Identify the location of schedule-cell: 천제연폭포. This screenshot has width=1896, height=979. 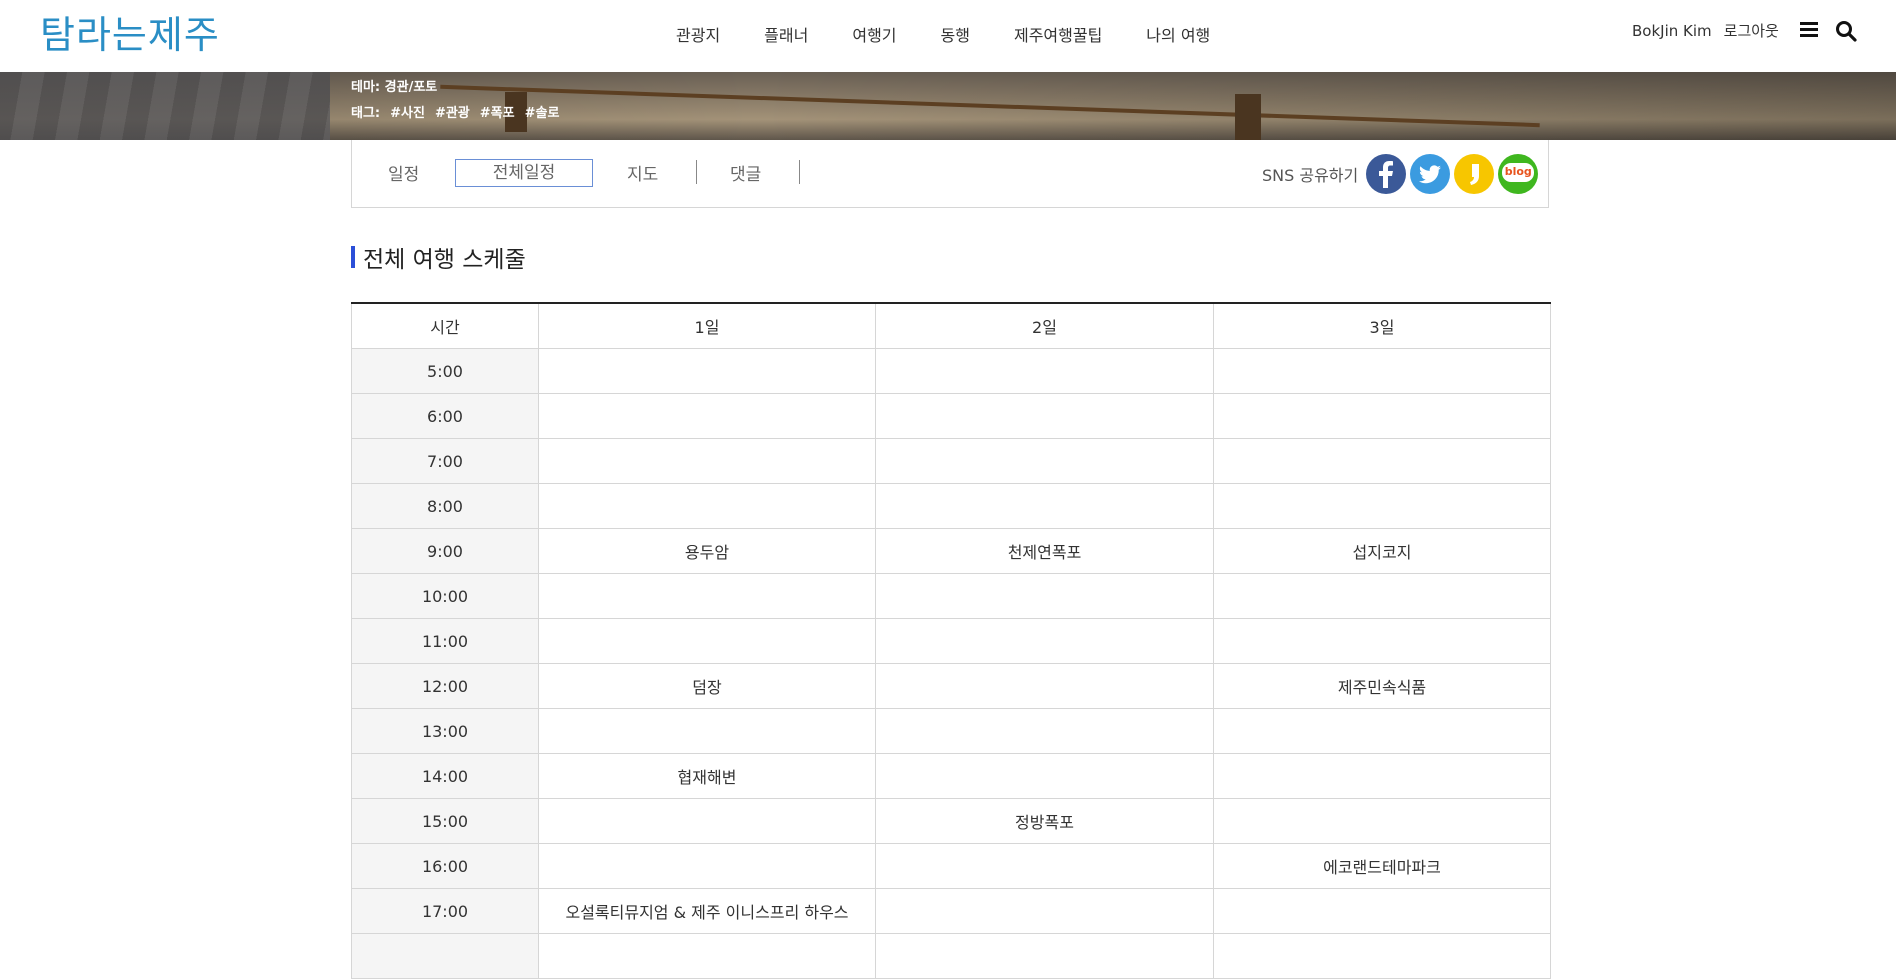
(1044, 551).